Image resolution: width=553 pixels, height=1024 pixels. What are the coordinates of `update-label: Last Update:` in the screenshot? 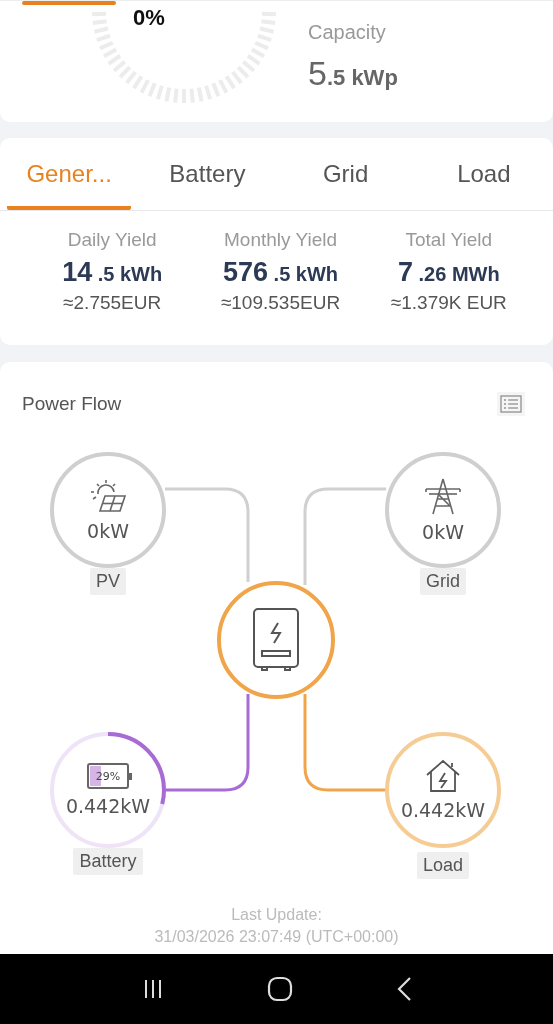 It's located at (276, 915).